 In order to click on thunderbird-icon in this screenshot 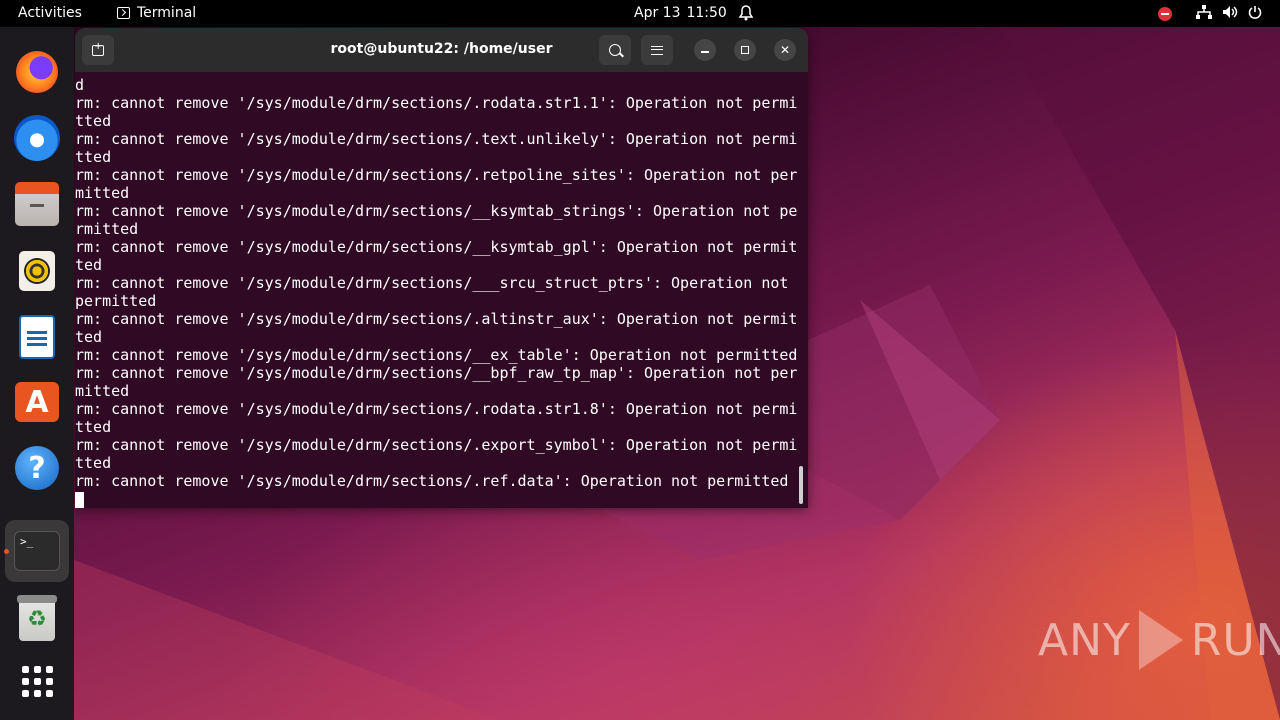, I will do `click(37, 138)`.